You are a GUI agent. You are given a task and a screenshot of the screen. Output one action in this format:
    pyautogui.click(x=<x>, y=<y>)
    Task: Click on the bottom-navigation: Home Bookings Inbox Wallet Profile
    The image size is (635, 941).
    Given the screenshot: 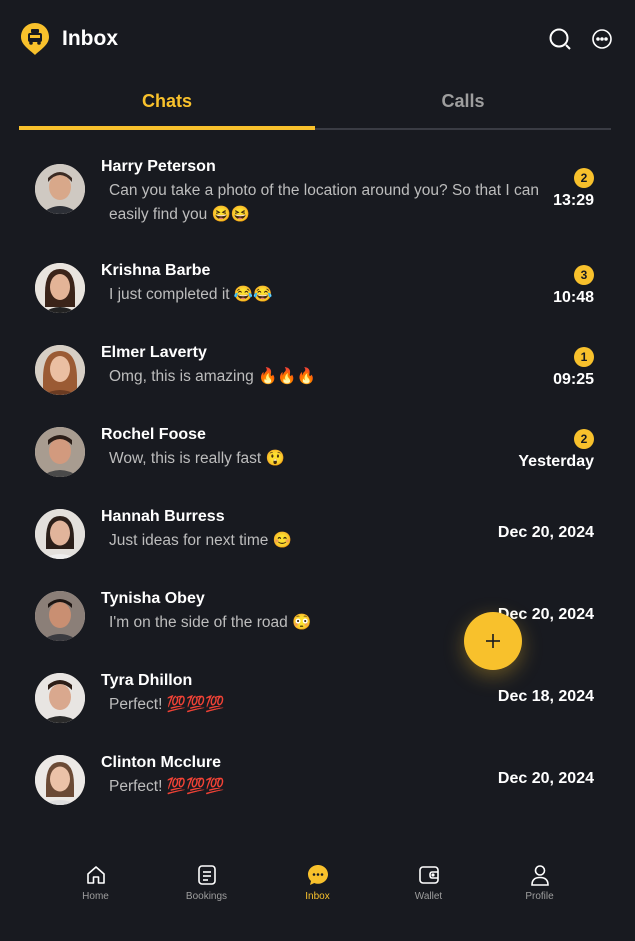 What is the action you would take?
    pyautogui.click(x=317, y=893)
    